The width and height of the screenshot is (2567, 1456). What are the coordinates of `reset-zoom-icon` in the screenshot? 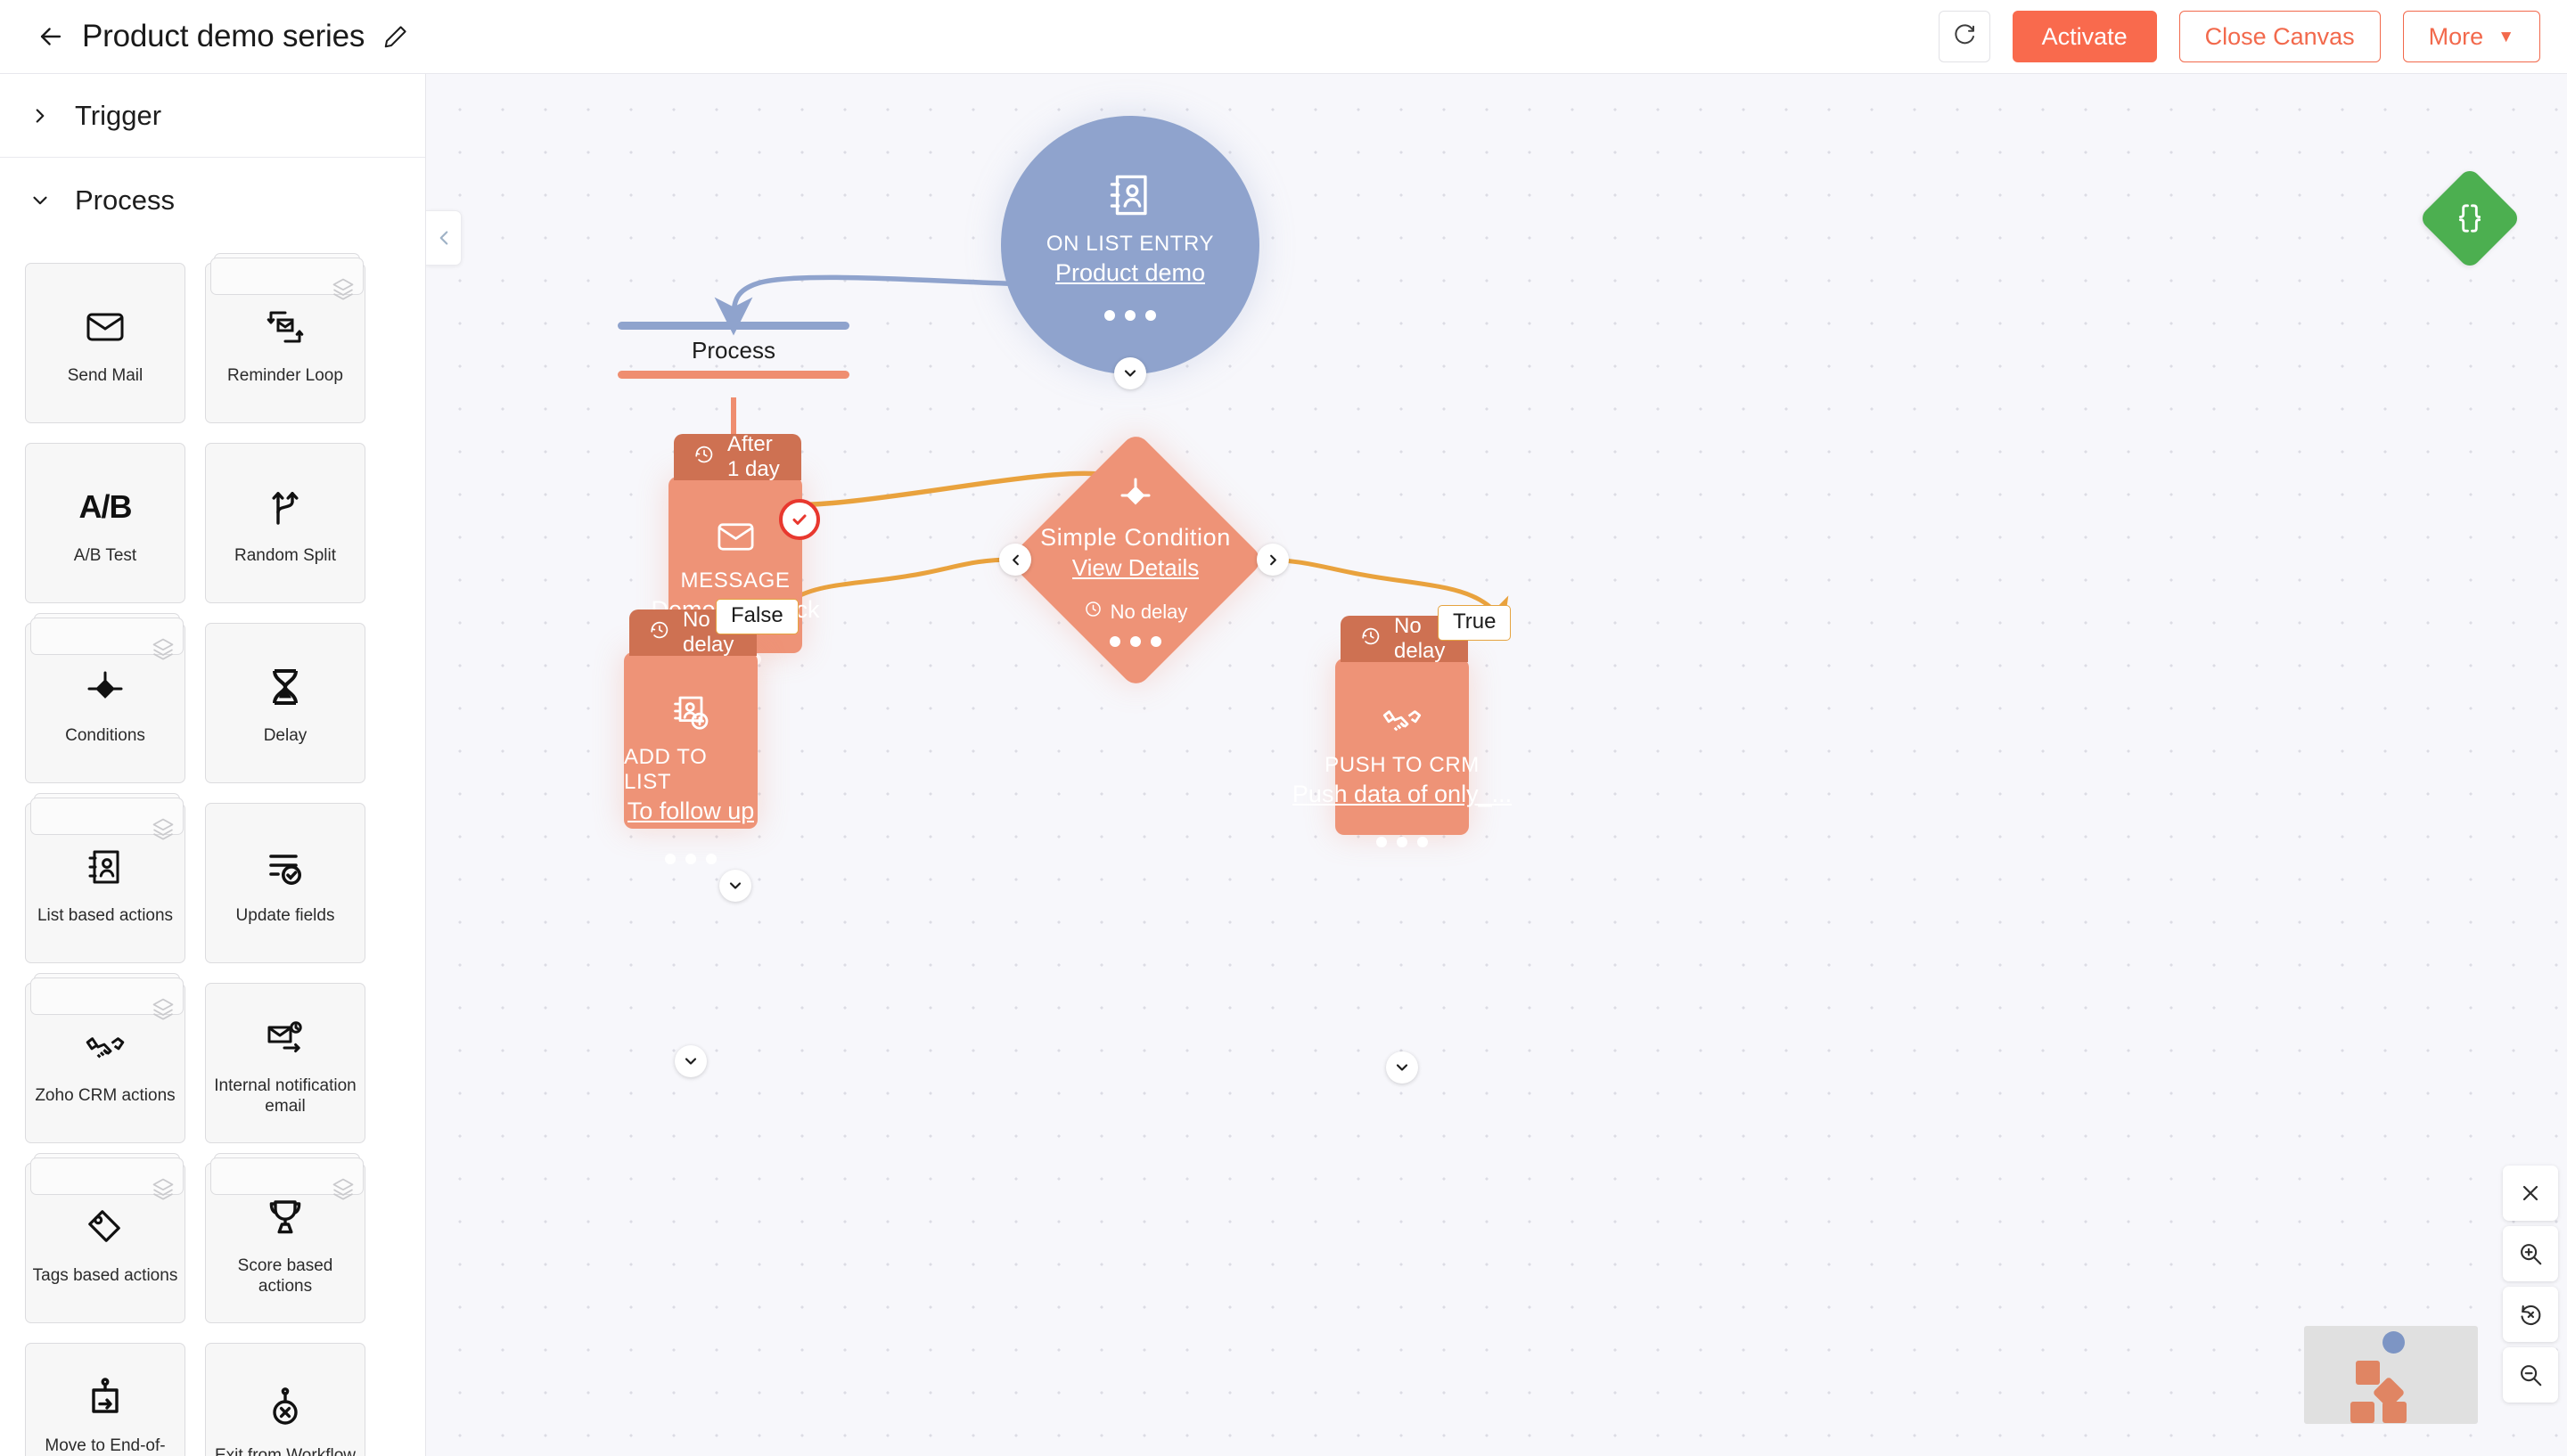 It's located at (2531, 1315).